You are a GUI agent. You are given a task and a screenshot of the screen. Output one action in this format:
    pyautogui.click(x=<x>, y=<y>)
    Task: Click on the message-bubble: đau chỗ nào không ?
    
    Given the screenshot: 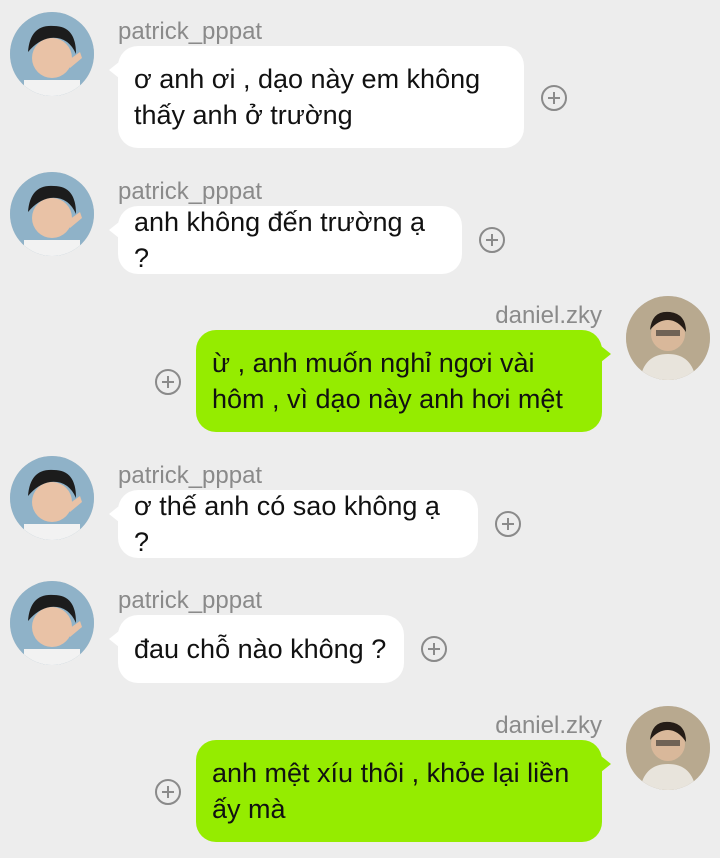 What is the action you would take?
    pyautogui.click(x=256, y=649)
    